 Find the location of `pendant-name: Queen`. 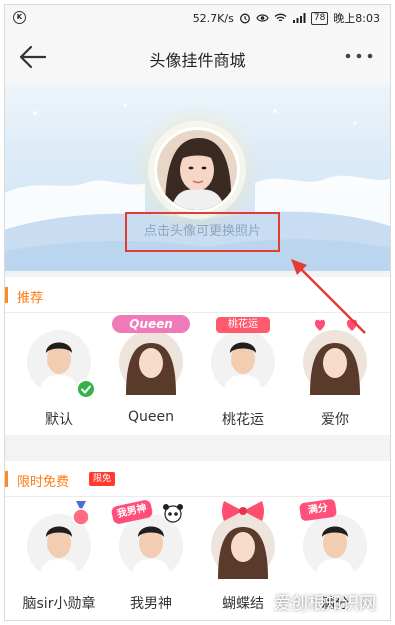

pendant-name: Queen is located at coordinates (151, 417).